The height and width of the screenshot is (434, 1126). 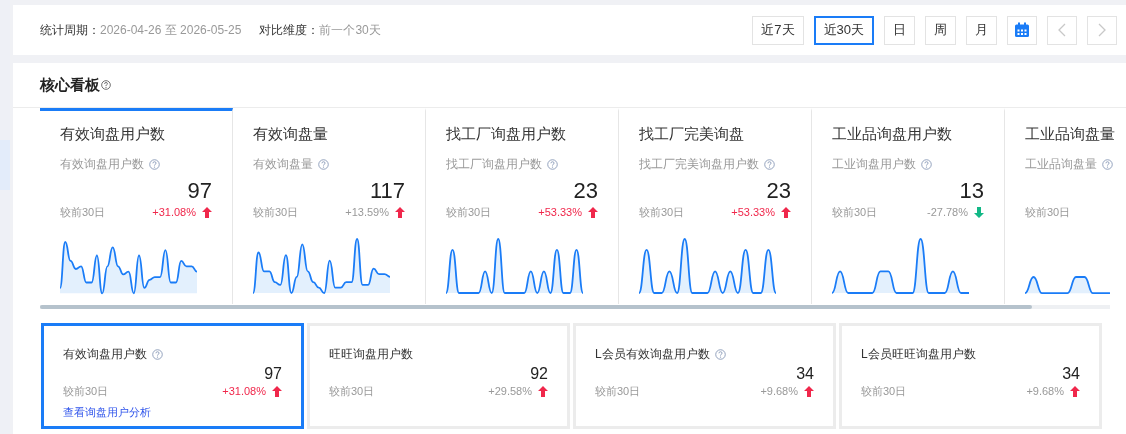 What do you see at coordinates (171, 30) in the screenshot?
I see `period-value: 2026-04-26 至 2026-05-25` at bounding box center [171, 30].